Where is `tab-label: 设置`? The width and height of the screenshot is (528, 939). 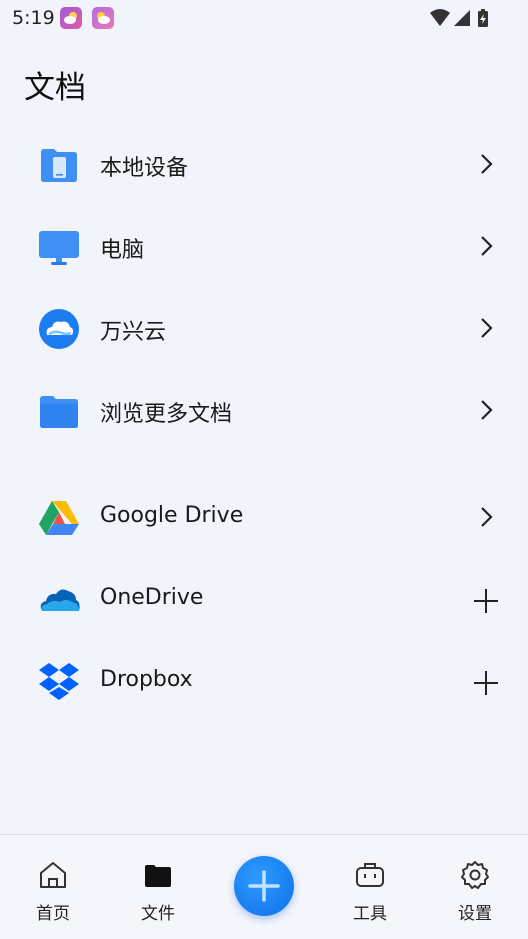
tab-label: 设置 is located at coordinates (475, 914).